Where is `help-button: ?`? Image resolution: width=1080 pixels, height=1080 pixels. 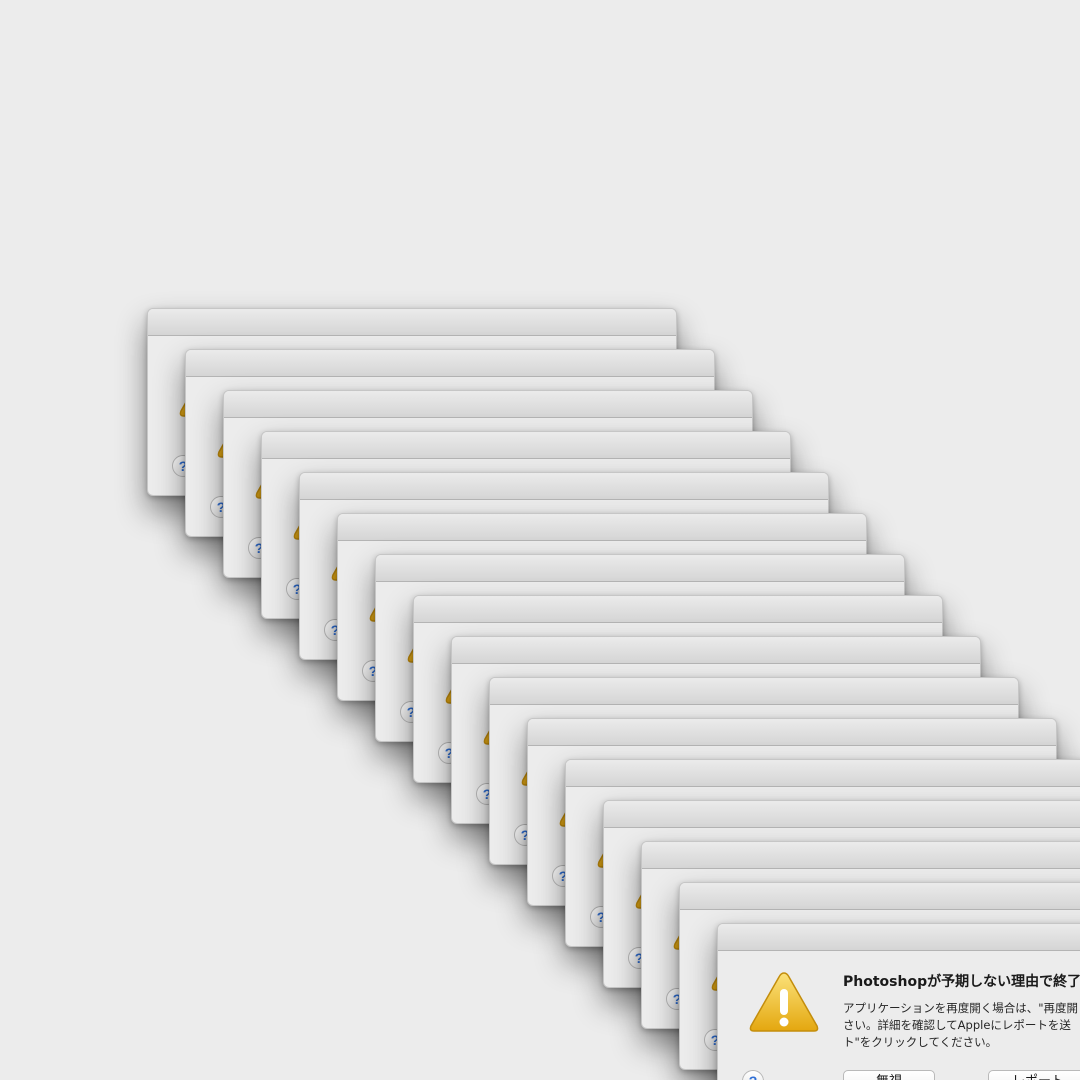 help-button: ? is located at coordinates (753, 1075).